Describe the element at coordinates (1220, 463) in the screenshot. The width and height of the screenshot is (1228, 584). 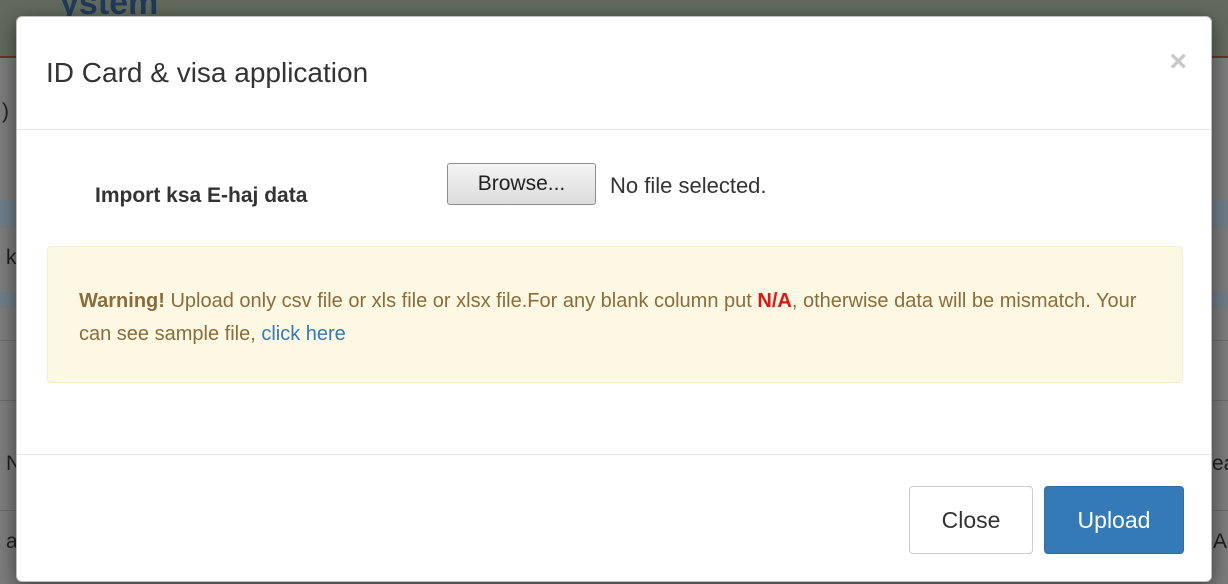
I see `background-text-fragment: ea` at that location.